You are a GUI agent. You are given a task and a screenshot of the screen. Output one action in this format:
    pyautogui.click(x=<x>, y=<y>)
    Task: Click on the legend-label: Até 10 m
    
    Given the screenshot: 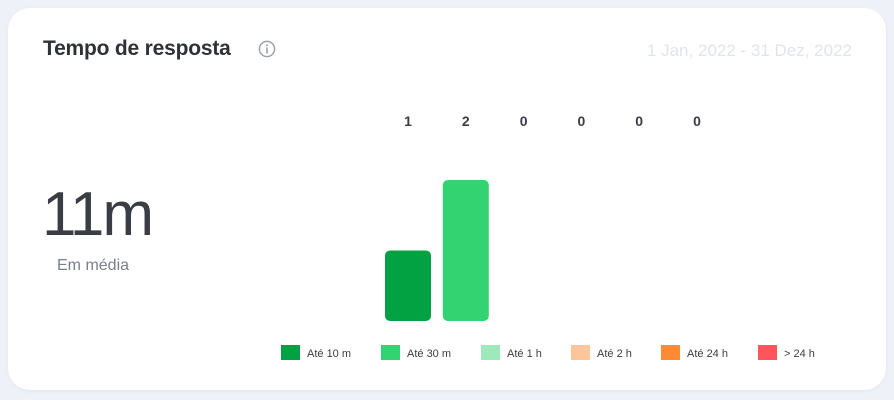 What is the action you would take?
    pyautogui.click(x=329, y=354)
    